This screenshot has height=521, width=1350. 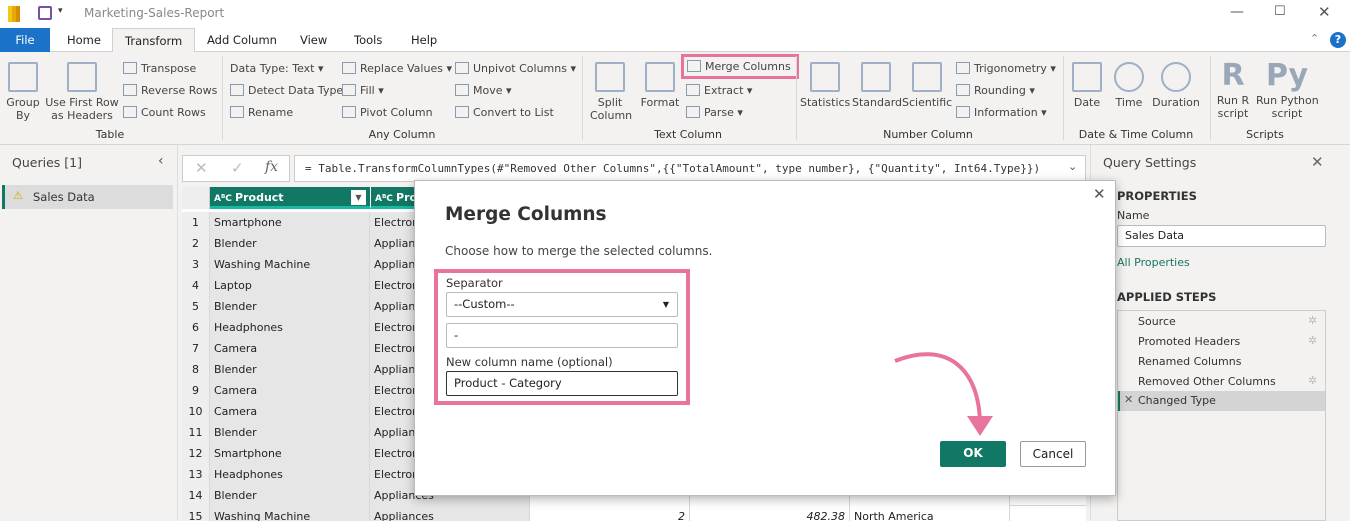 I want to click on quick-access-dropdown-icon: ▾, so click(x=60, y=11).